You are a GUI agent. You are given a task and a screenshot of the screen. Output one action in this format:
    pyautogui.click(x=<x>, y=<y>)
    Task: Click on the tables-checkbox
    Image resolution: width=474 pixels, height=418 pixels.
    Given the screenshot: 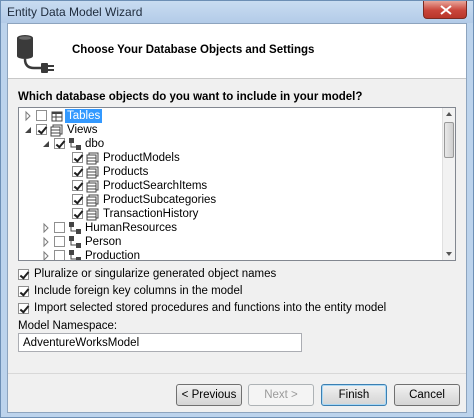 What is the action you would take?
    pyautogui.click(x=41, y=115)
    